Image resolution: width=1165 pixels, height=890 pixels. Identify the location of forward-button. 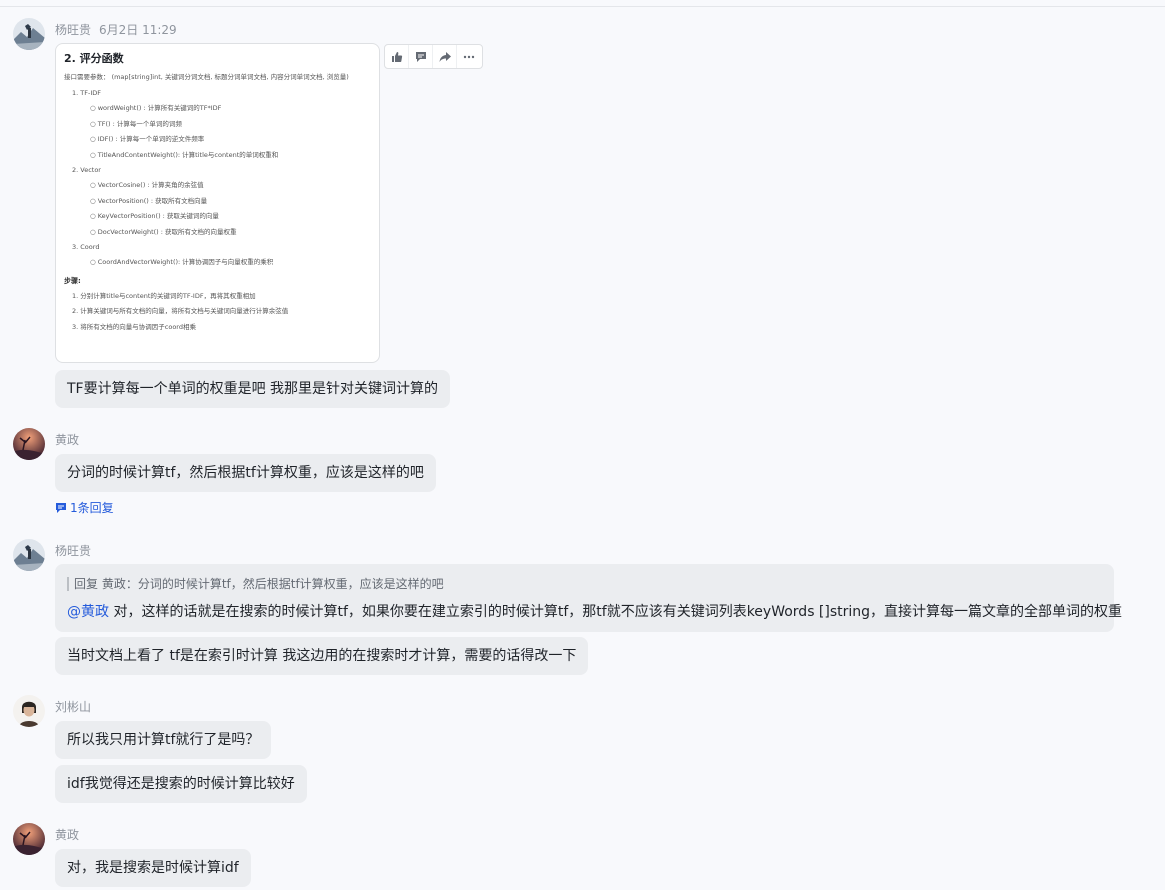
(445, 56).